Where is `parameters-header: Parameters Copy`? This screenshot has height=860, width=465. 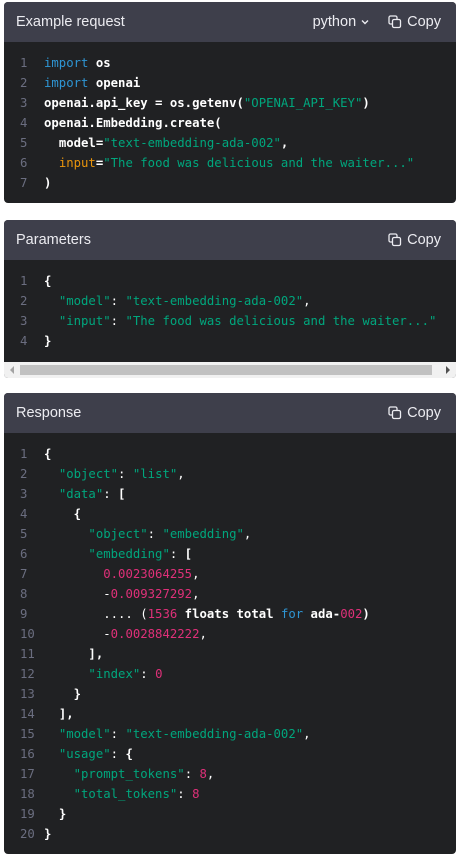
parameters-header: Parameters Copy is located at coordinates (230, 240).